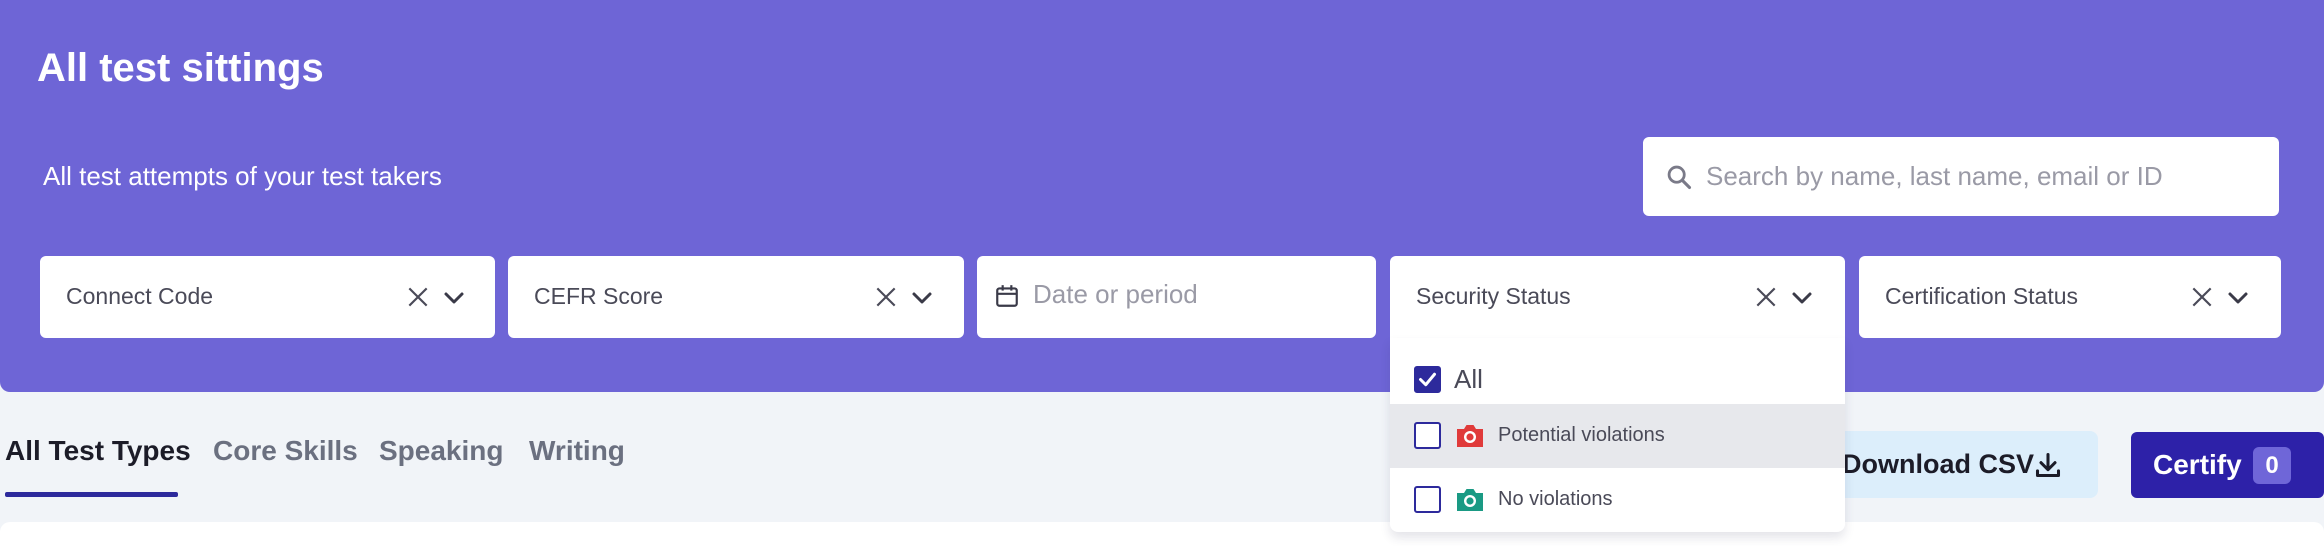 This screenshot has height=546, width=2324. I want to click on security-status-dropdown: All Potential violations No violations, so click(1617, 435).